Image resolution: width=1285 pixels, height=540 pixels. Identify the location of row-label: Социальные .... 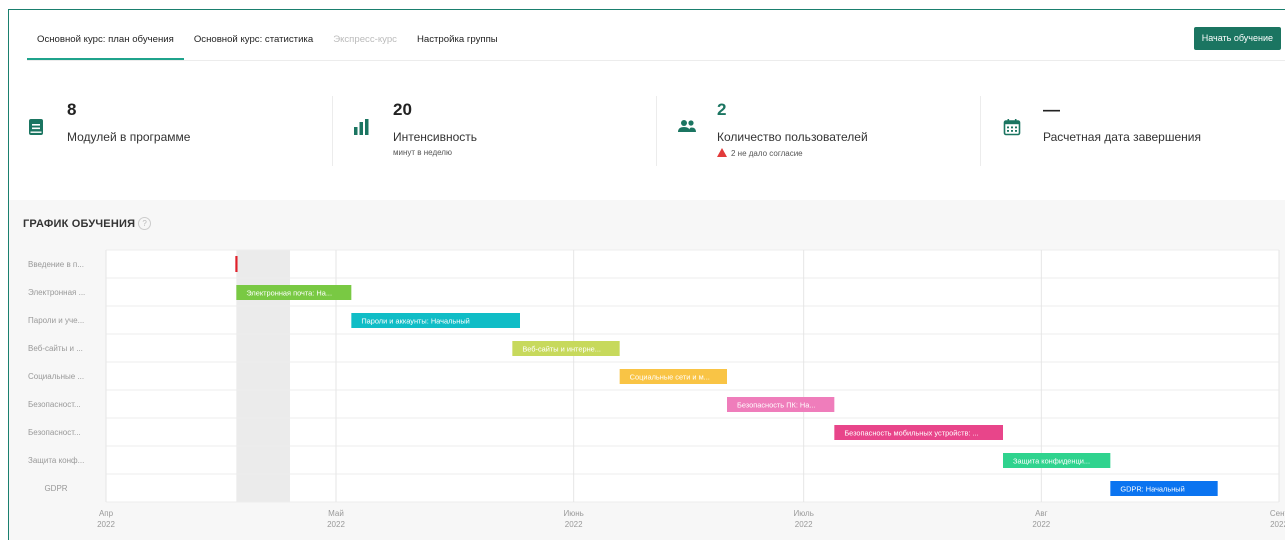
(56, 376).